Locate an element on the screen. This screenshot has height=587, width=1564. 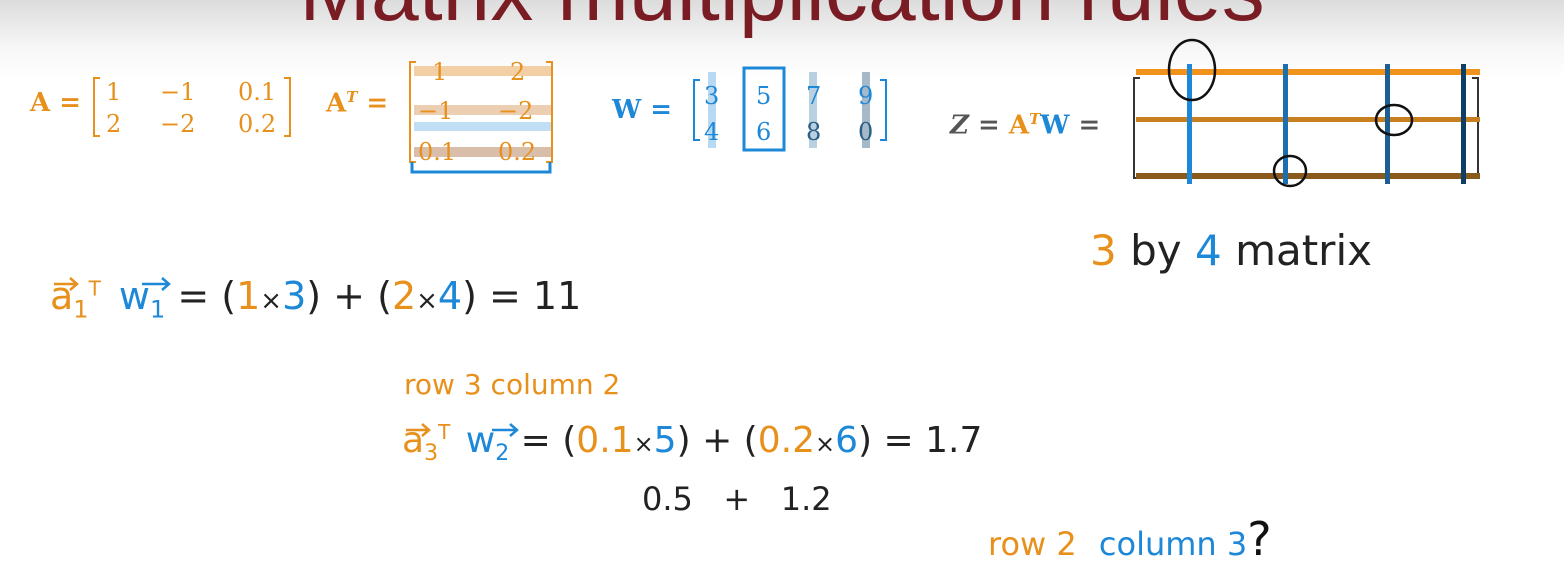
matrix-a-cell: 0.2 is located at coordinates (257, 124).